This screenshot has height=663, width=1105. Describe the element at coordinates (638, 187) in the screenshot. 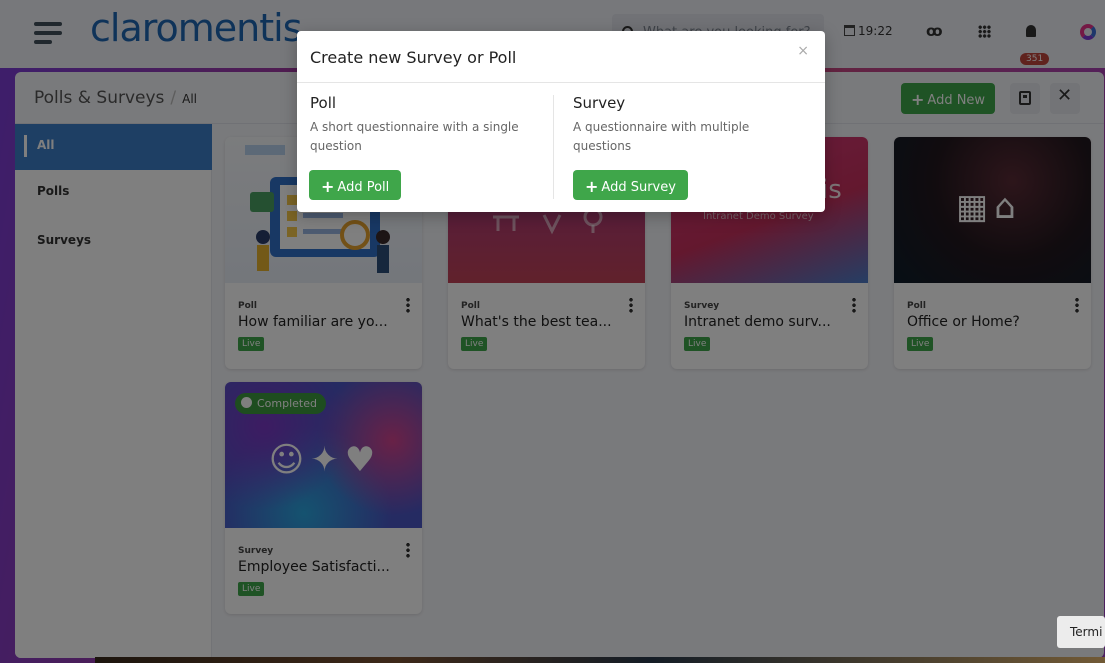

I see `add-survey-label: Add Survey` at that location.